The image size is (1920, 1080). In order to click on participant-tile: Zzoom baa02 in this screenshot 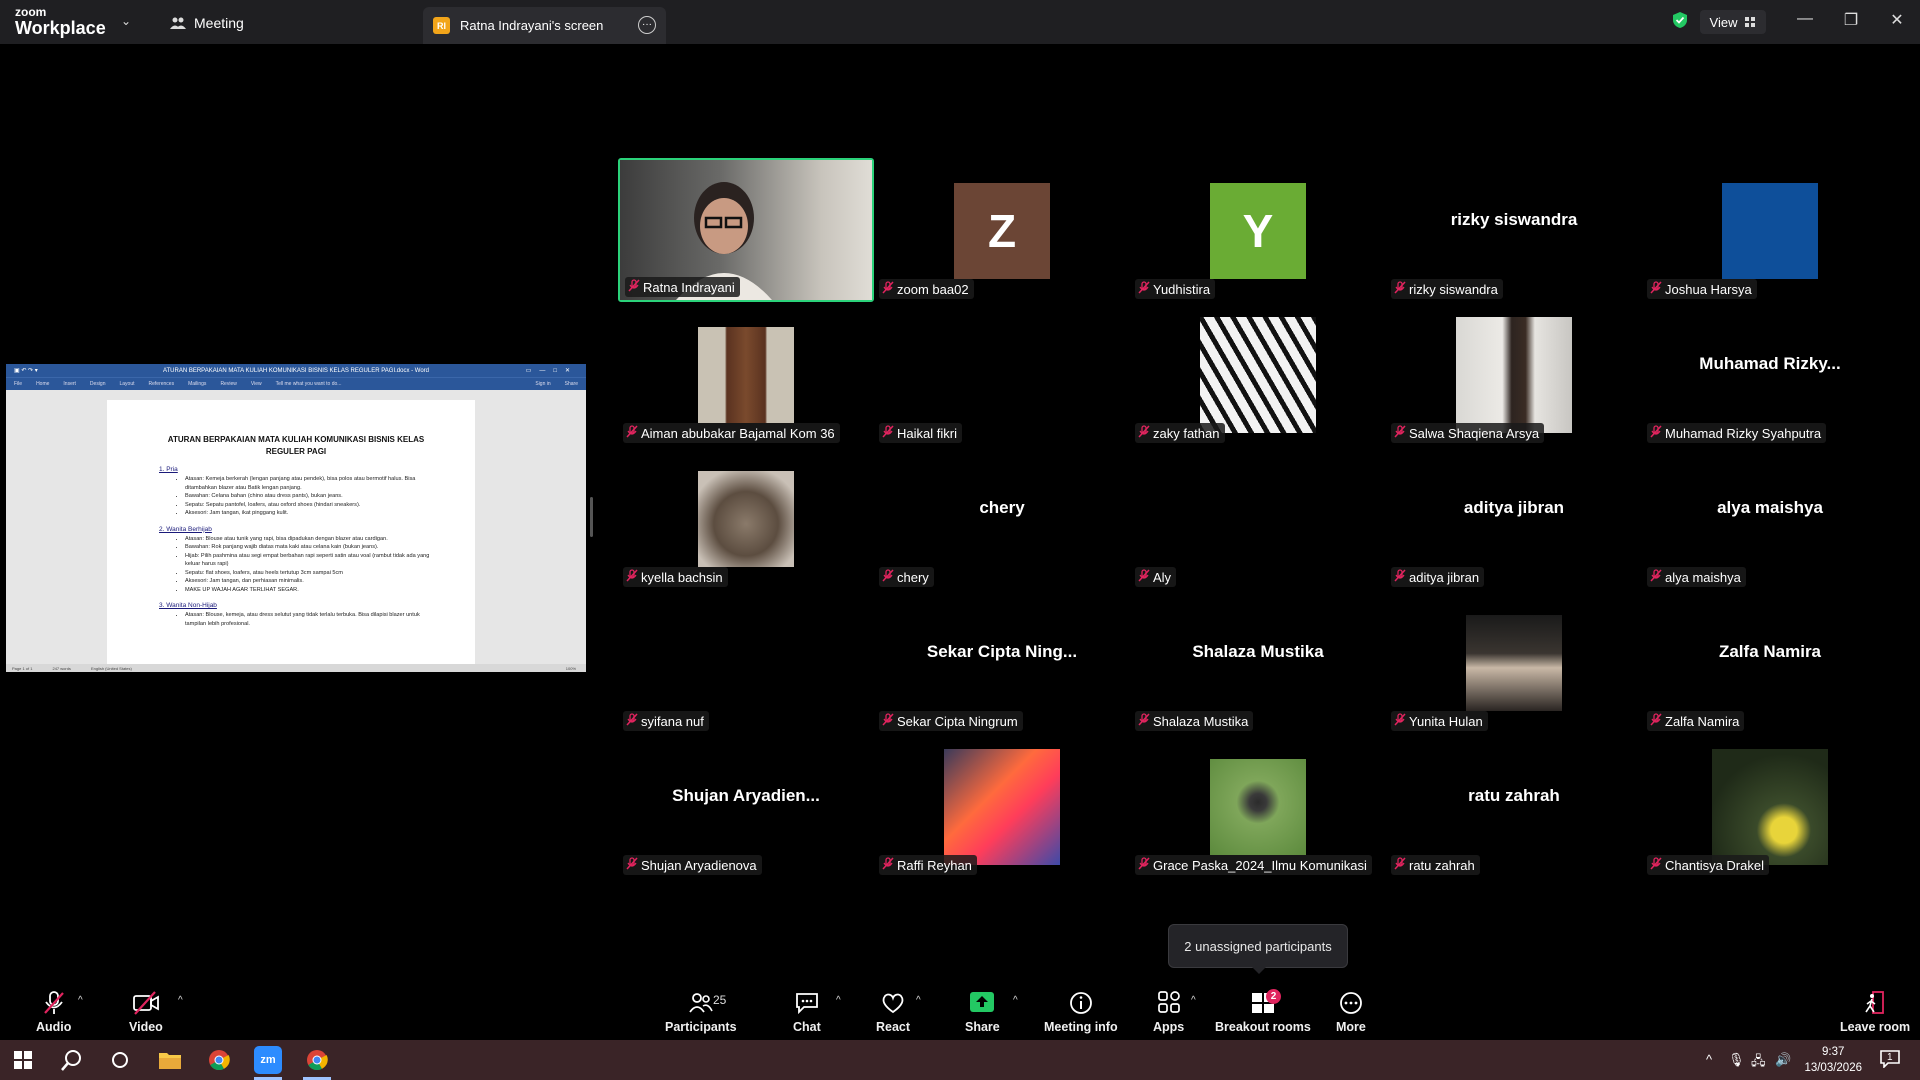, I will do `click(1002, 230)`.